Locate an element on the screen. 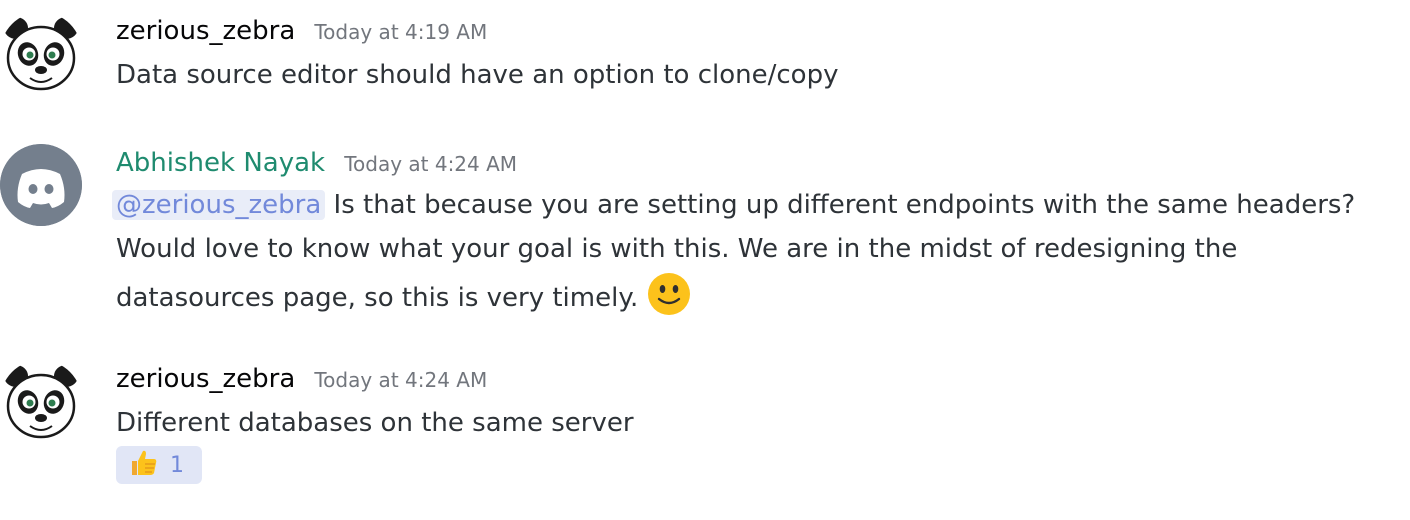 This screenshot has height=520, width=1410. message-content: Different databases on the same server is located at coordinates (375, 423).